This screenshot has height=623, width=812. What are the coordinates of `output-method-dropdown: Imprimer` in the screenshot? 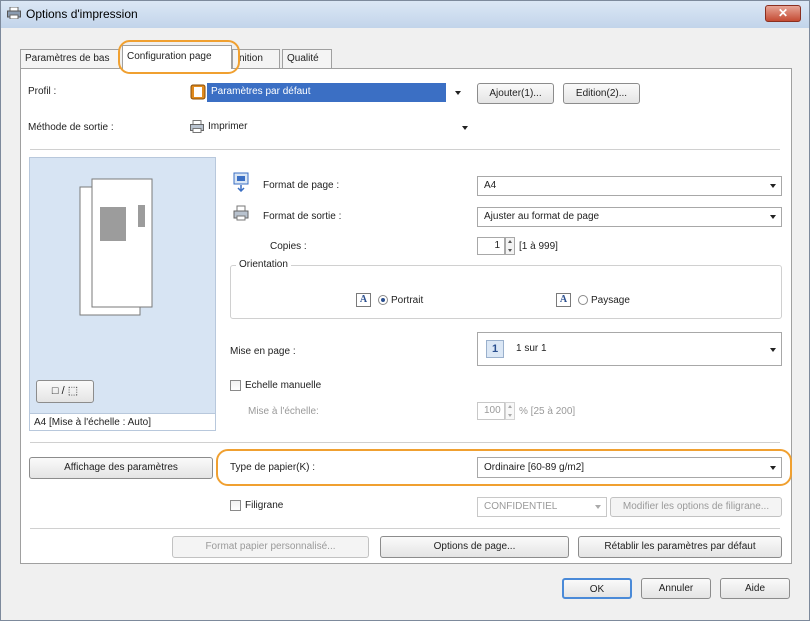 It's located at (338, 128).